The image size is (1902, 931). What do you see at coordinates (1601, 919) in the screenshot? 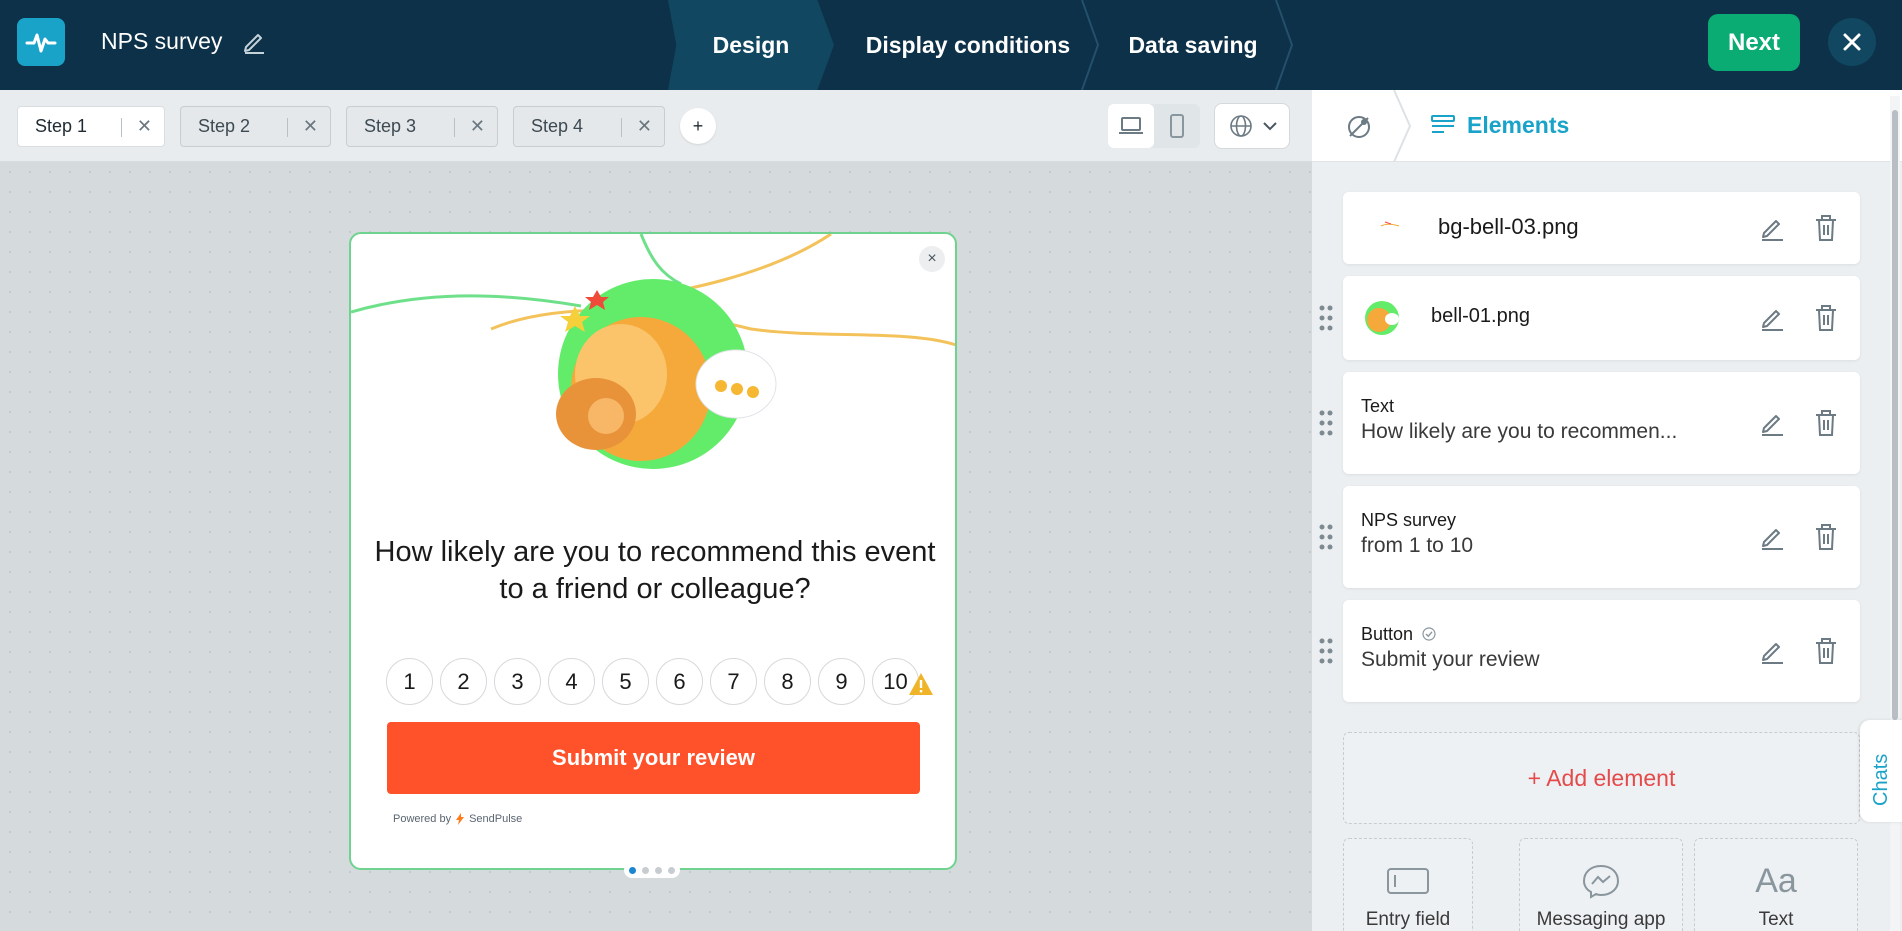
I see `tile-label: Messaging app` at bounding box center [1601, 919].